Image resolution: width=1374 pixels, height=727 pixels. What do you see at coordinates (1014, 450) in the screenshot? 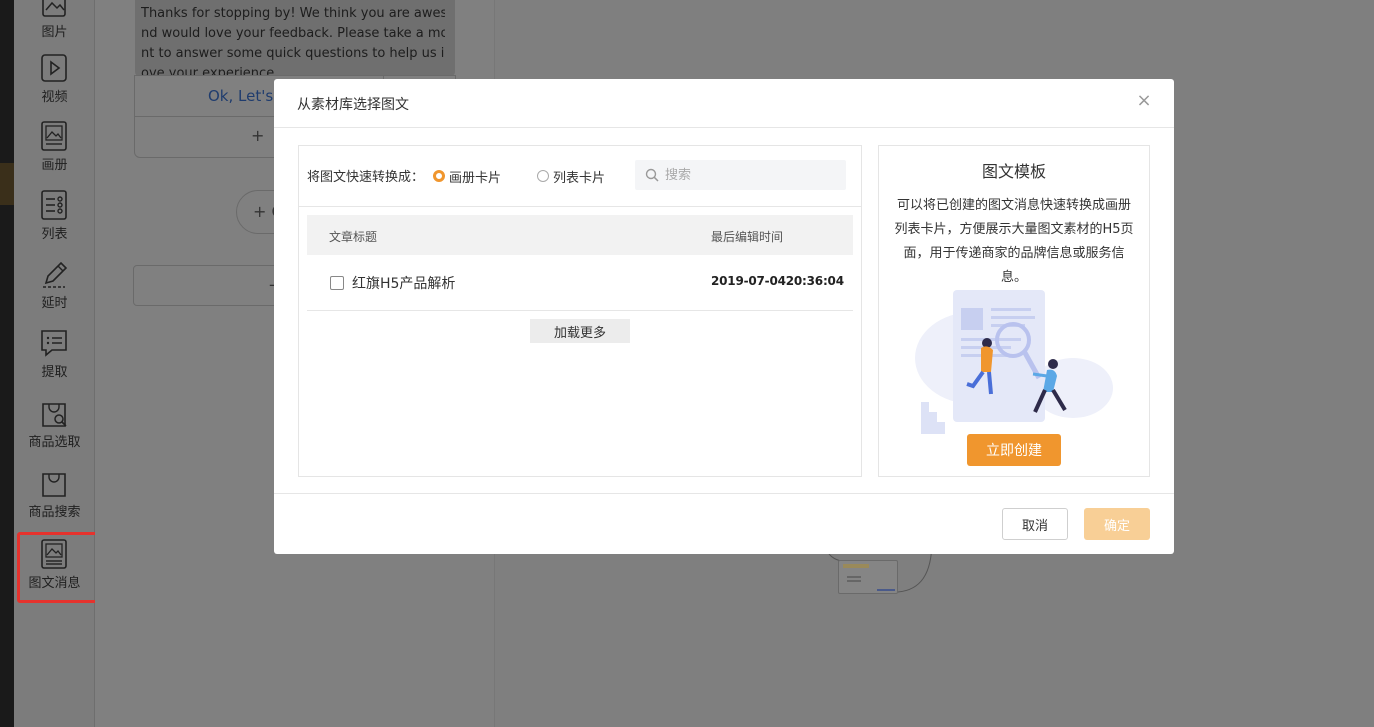
I see `create-now-button: 立即创建` at bounding box center [1014, 450].